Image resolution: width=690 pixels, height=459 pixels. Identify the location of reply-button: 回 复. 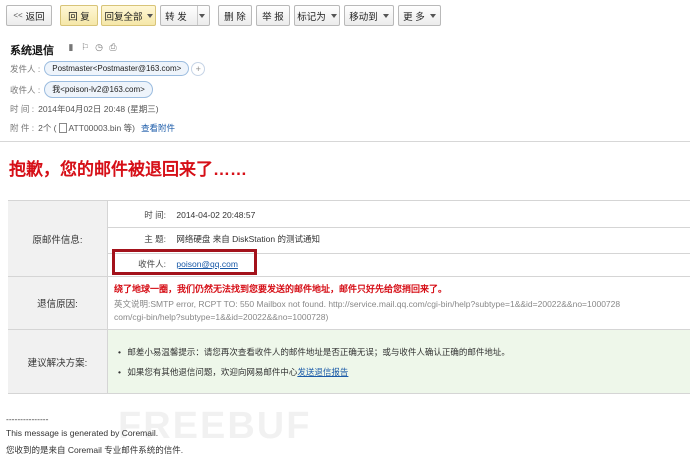
(79, 15).